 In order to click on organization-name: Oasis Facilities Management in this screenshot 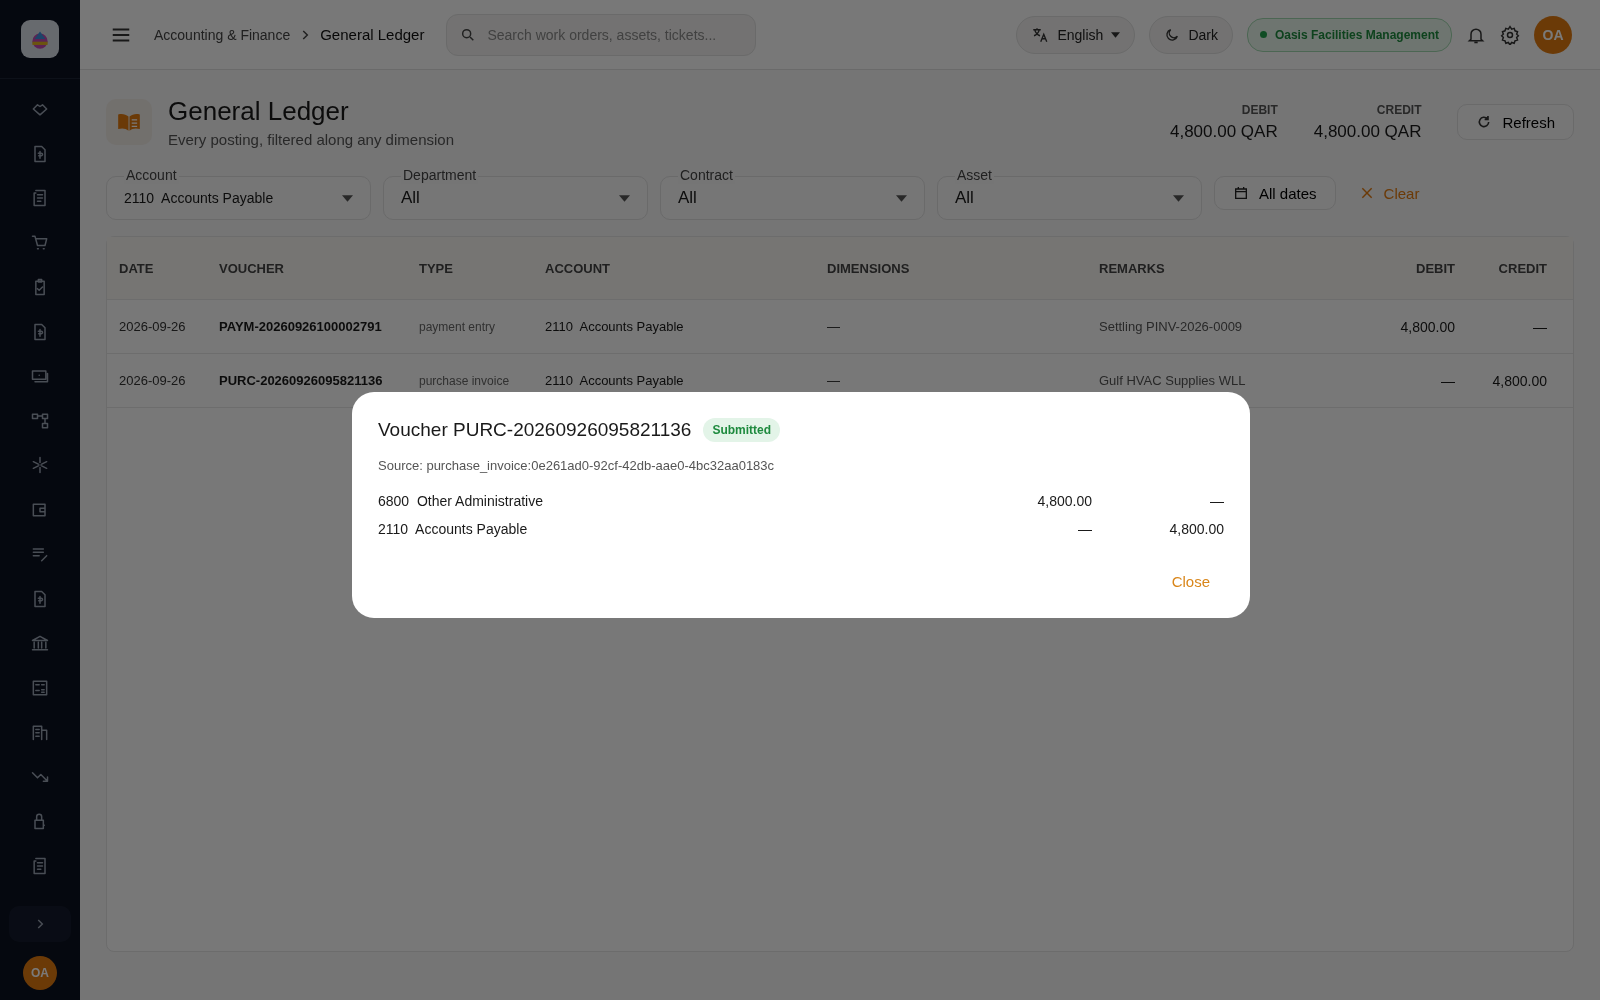, I will do `click(1356, 34)`.